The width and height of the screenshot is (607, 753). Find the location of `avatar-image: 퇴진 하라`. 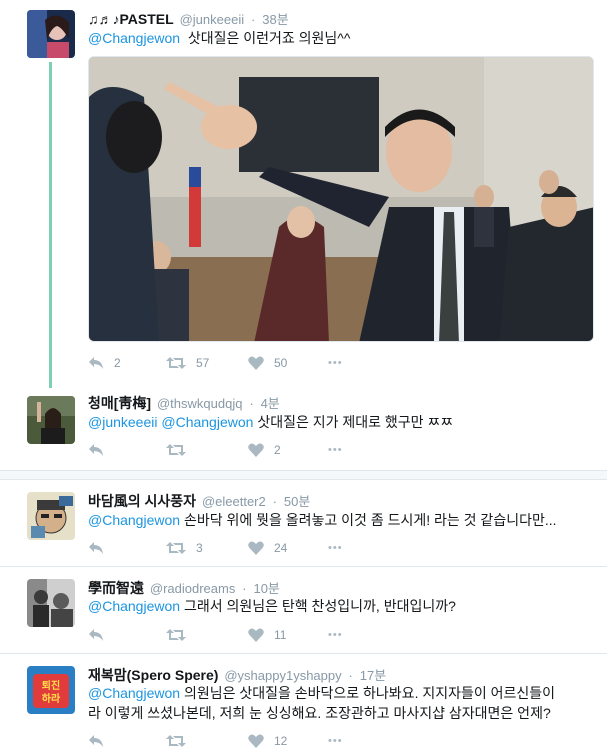

avatar-image: 퇴진 하라 is located at coordinates (51, 690).